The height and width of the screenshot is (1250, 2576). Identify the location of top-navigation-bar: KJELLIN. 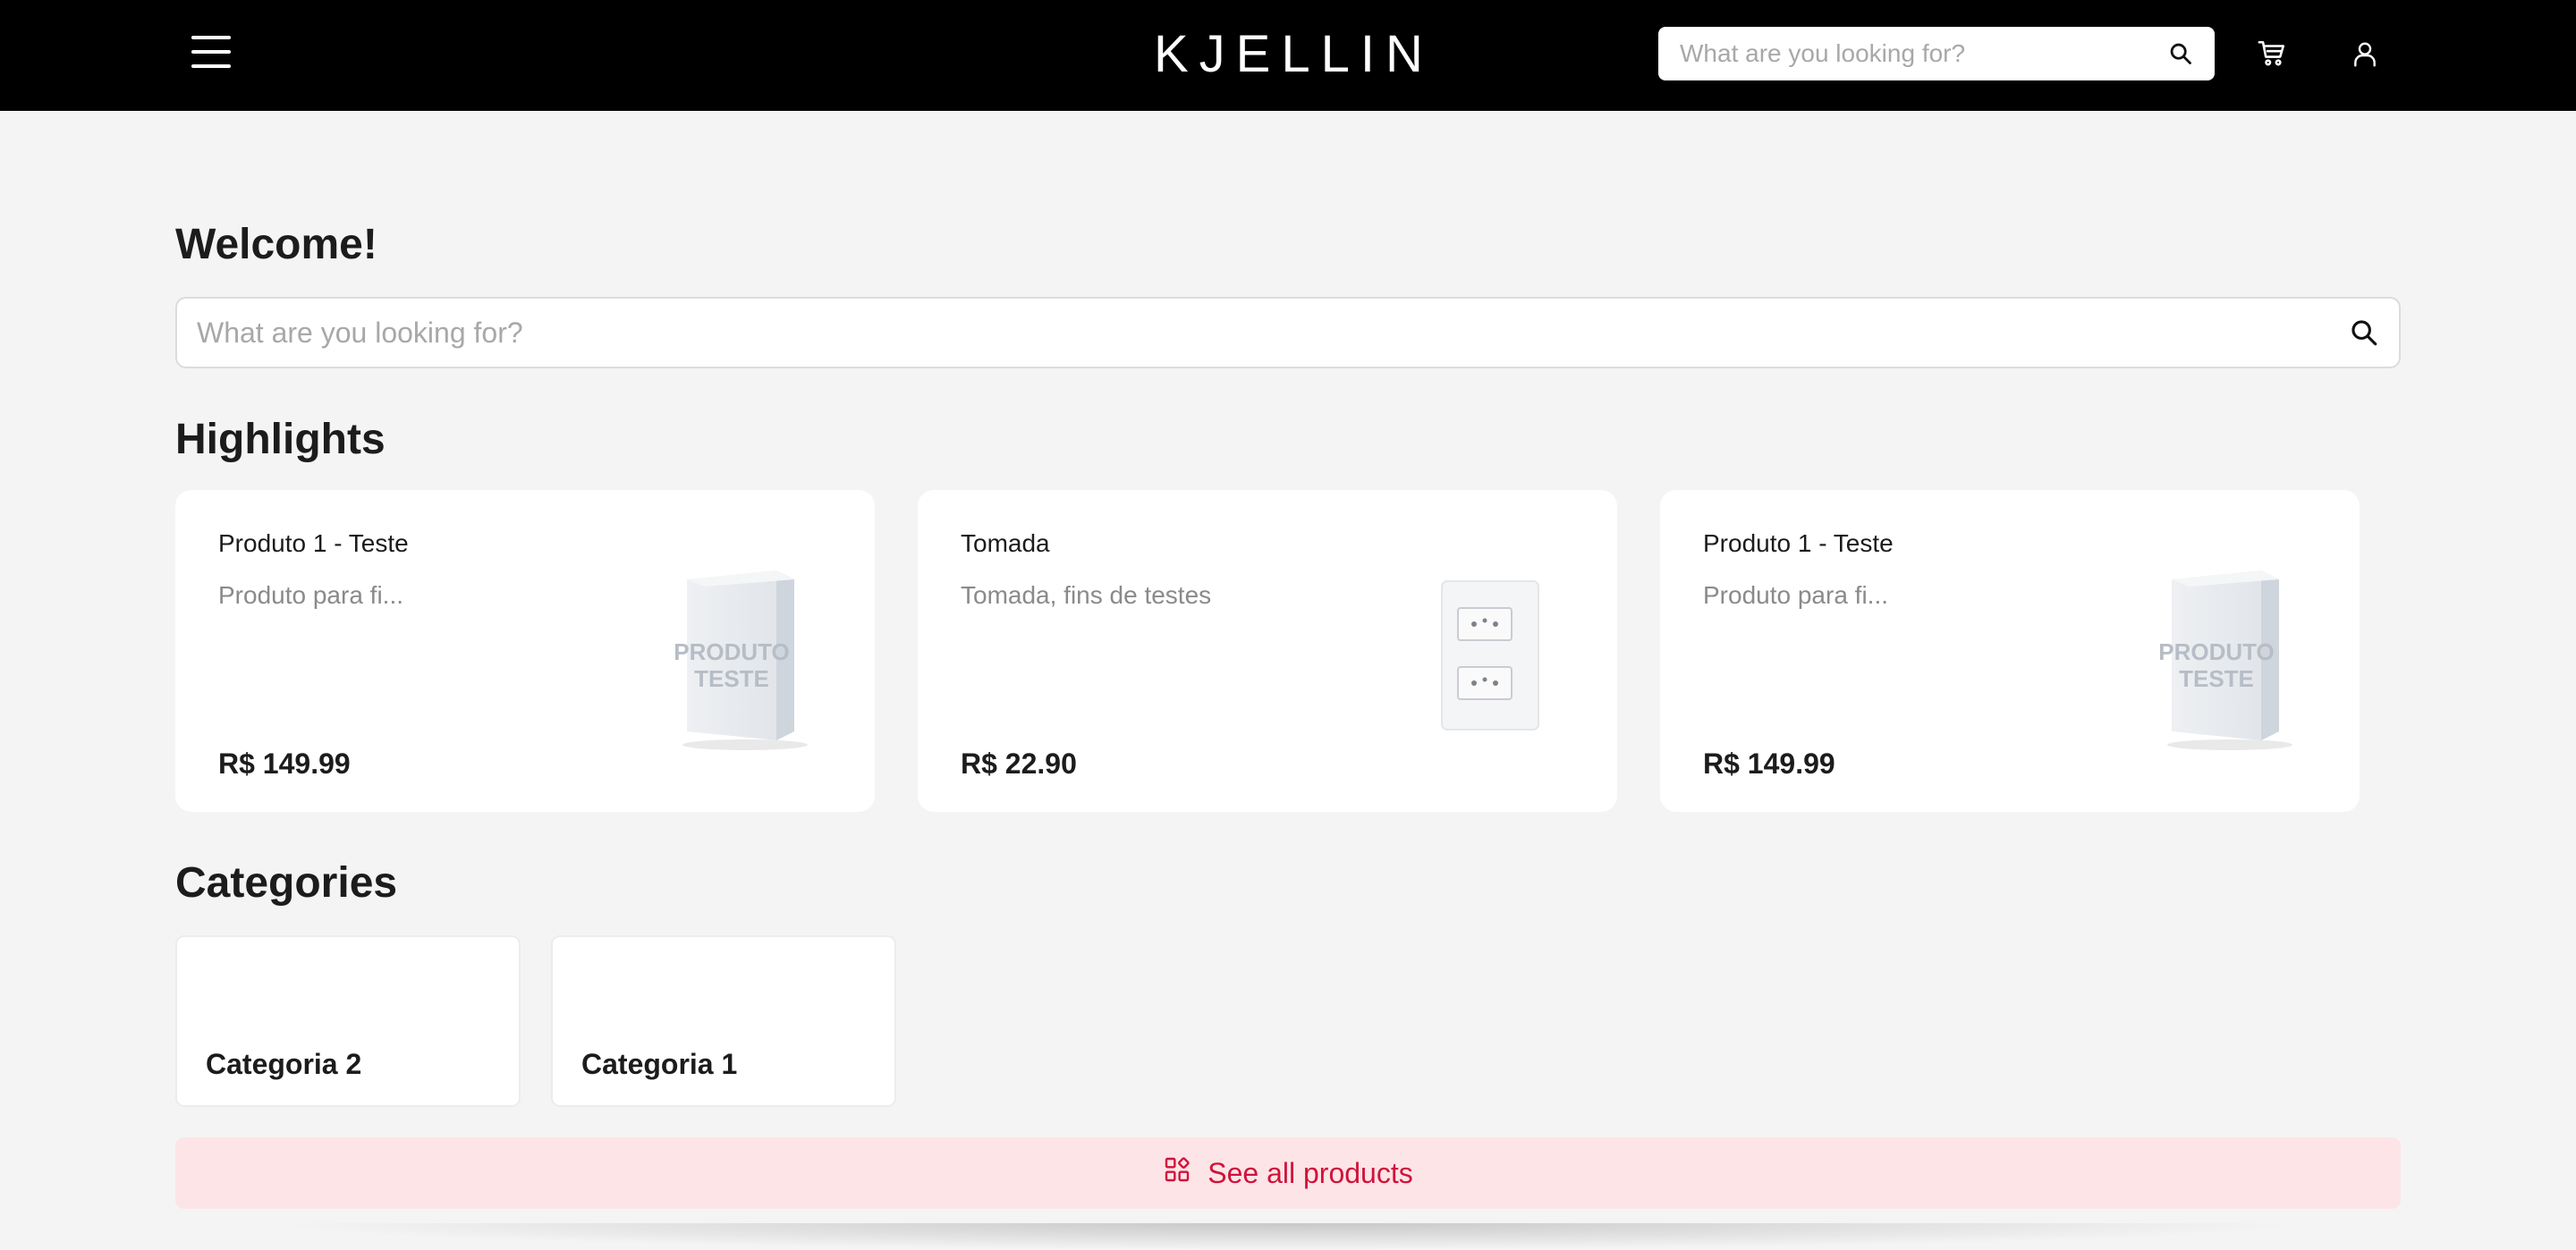
(1288, 56).